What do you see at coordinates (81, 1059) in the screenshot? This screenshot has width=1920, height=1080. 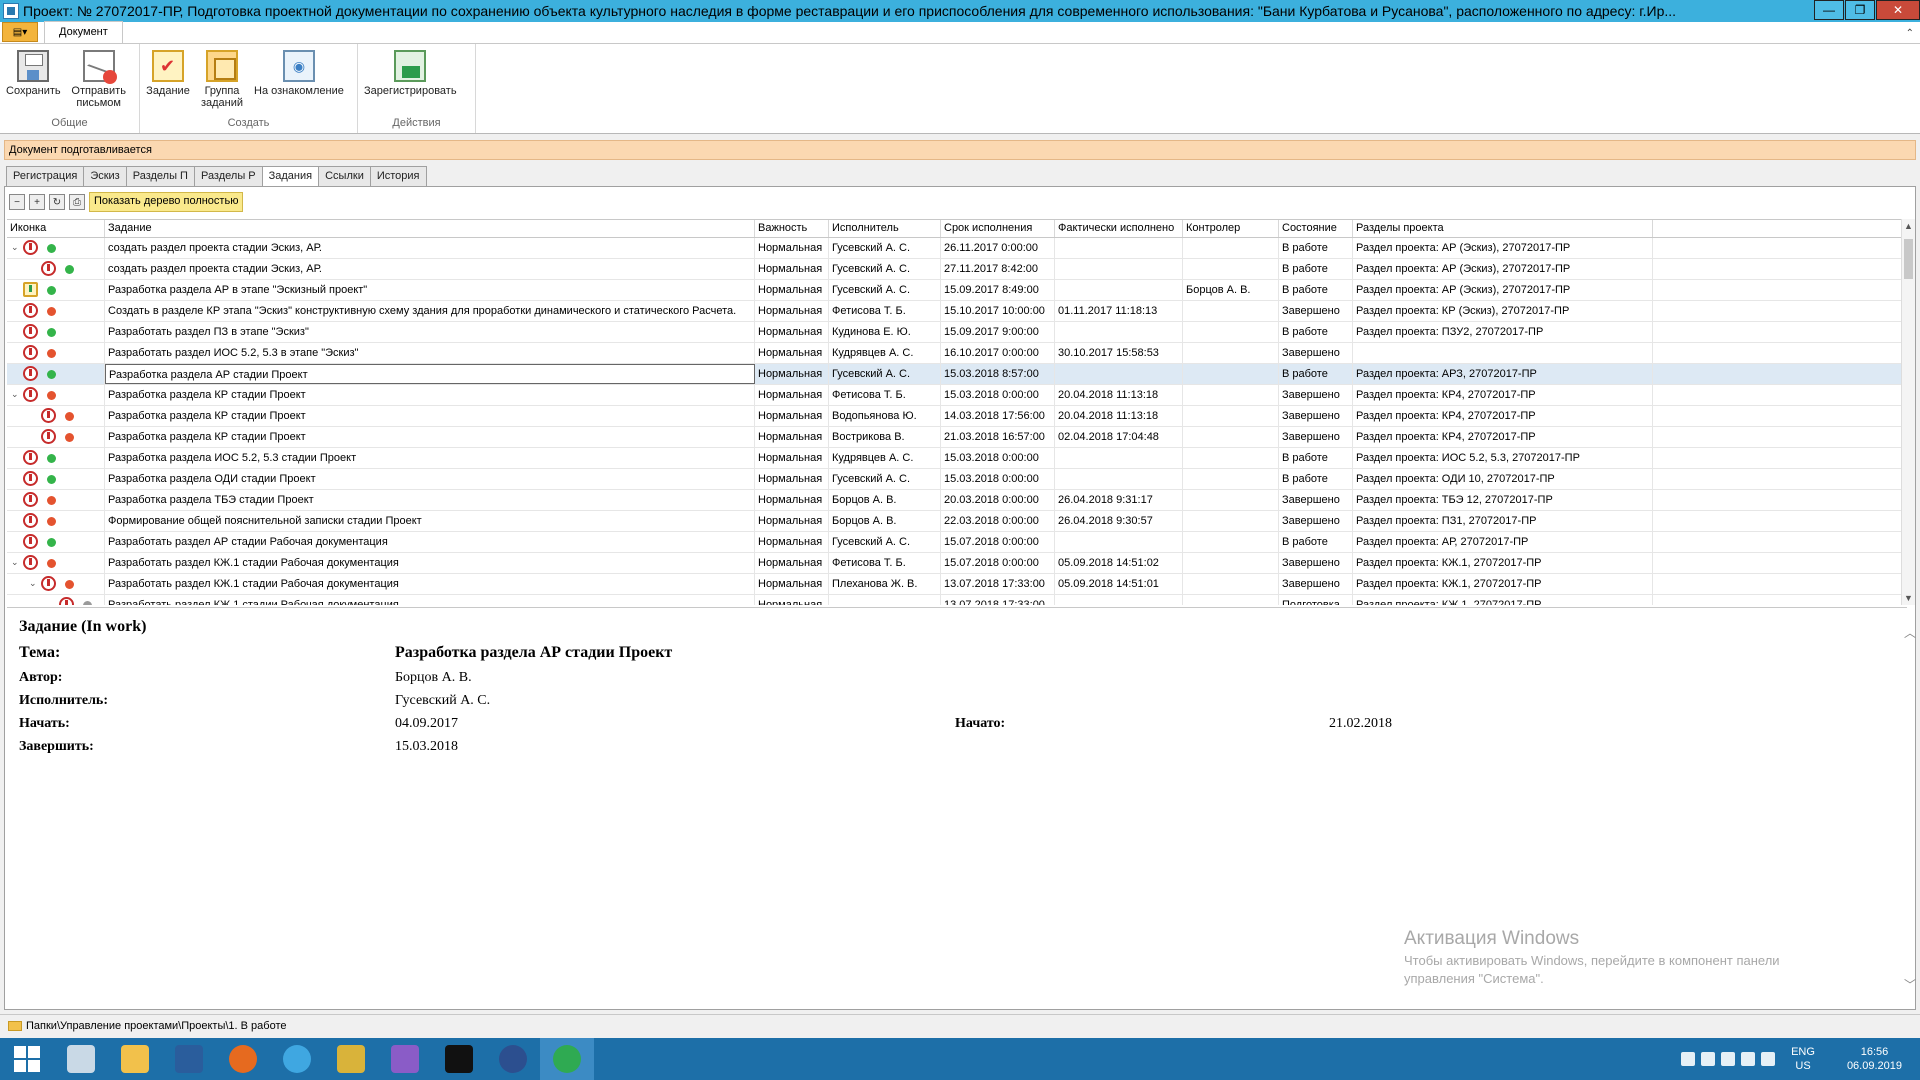 I see `taskbar-server-manager` at bounding box center [81, 1059].